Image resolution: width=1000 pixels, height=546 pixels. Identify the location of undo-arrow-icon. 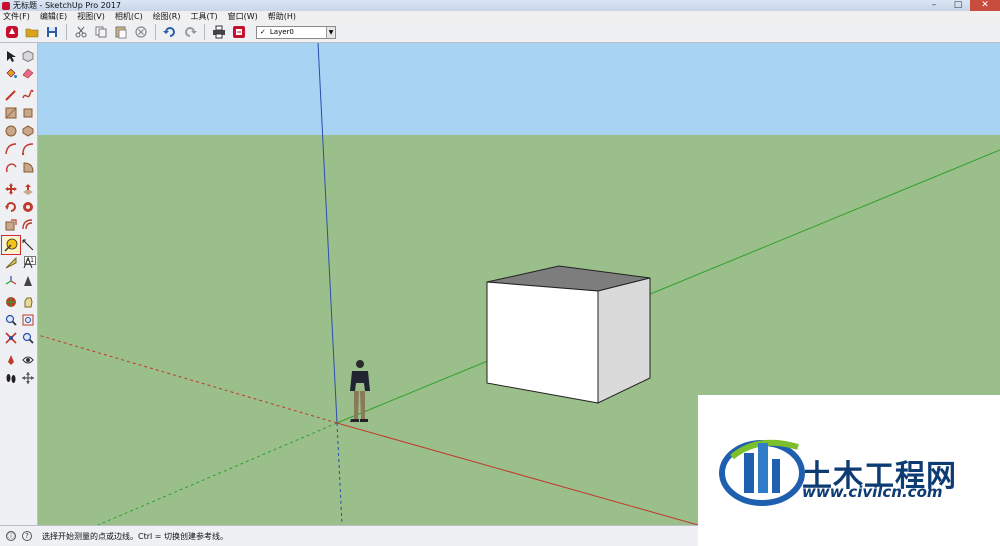
(169, 32).